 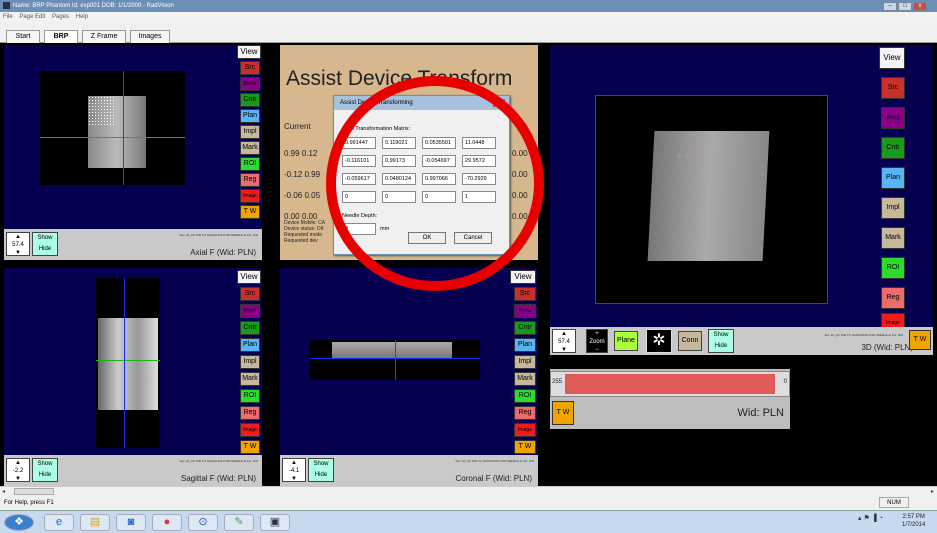 What do you see at coordinates (60, 17) in the screenshot?
I see `menu-pages: Pages` at bounding box center [60, 17].